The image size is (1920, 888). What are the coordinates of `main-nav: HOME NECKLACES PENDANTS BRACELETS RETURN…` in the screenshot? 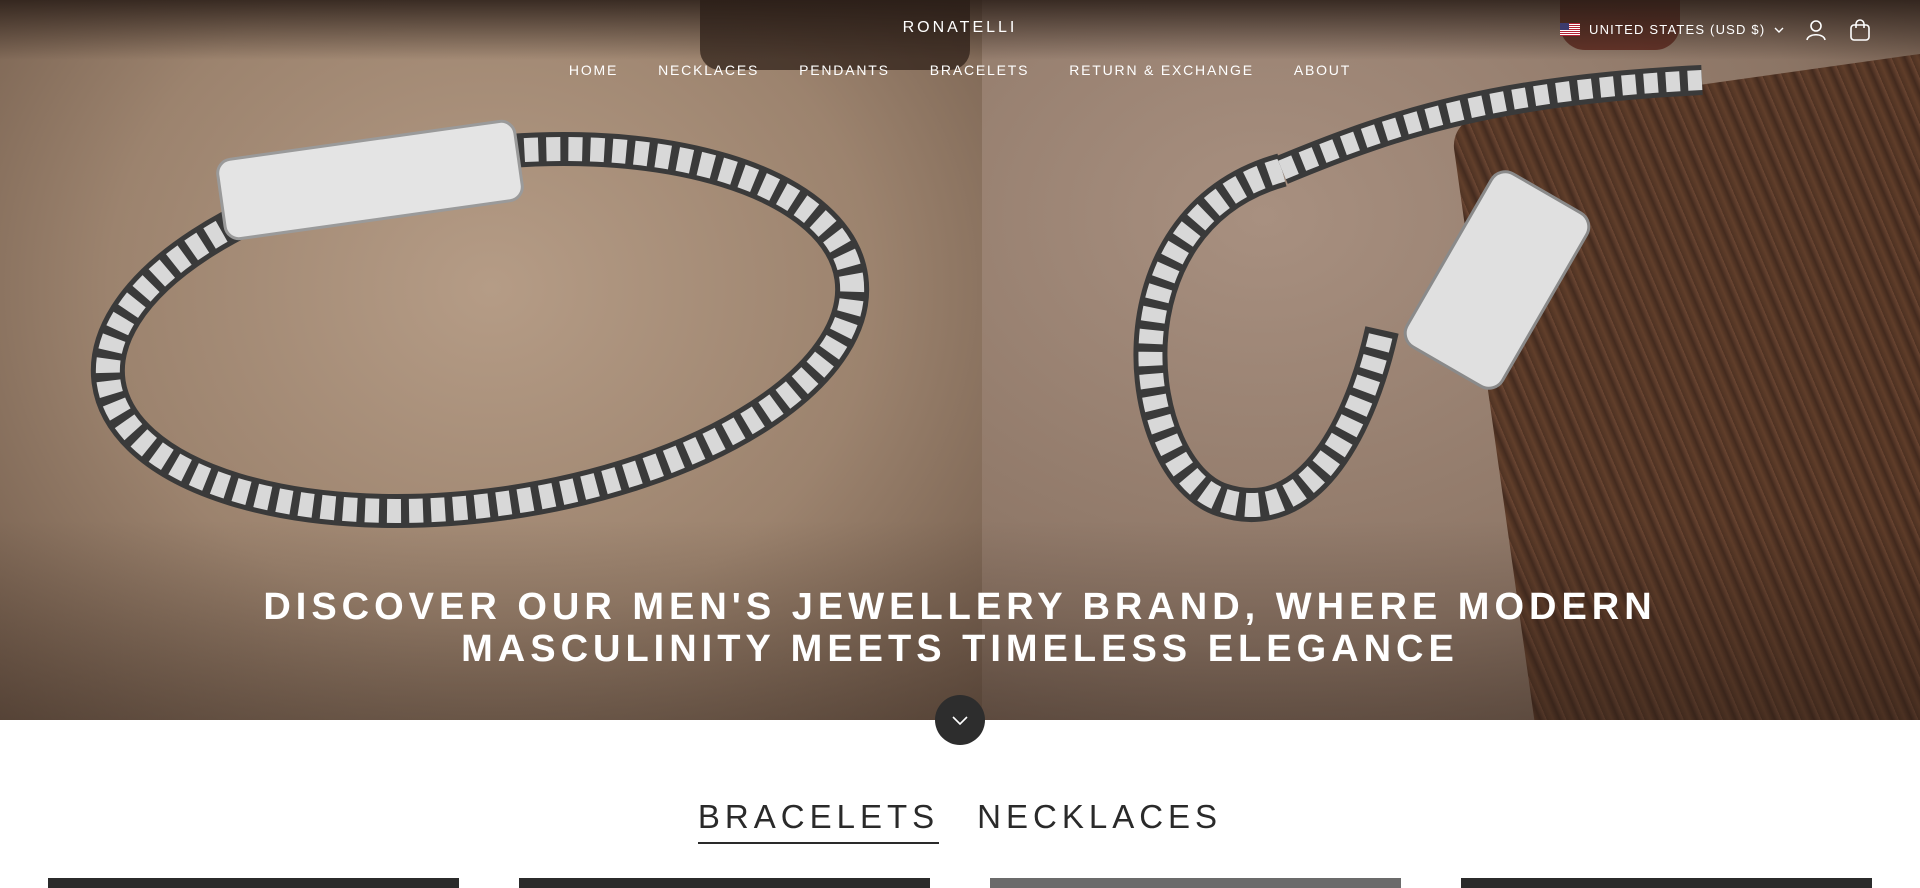 It's located at (960, 70).